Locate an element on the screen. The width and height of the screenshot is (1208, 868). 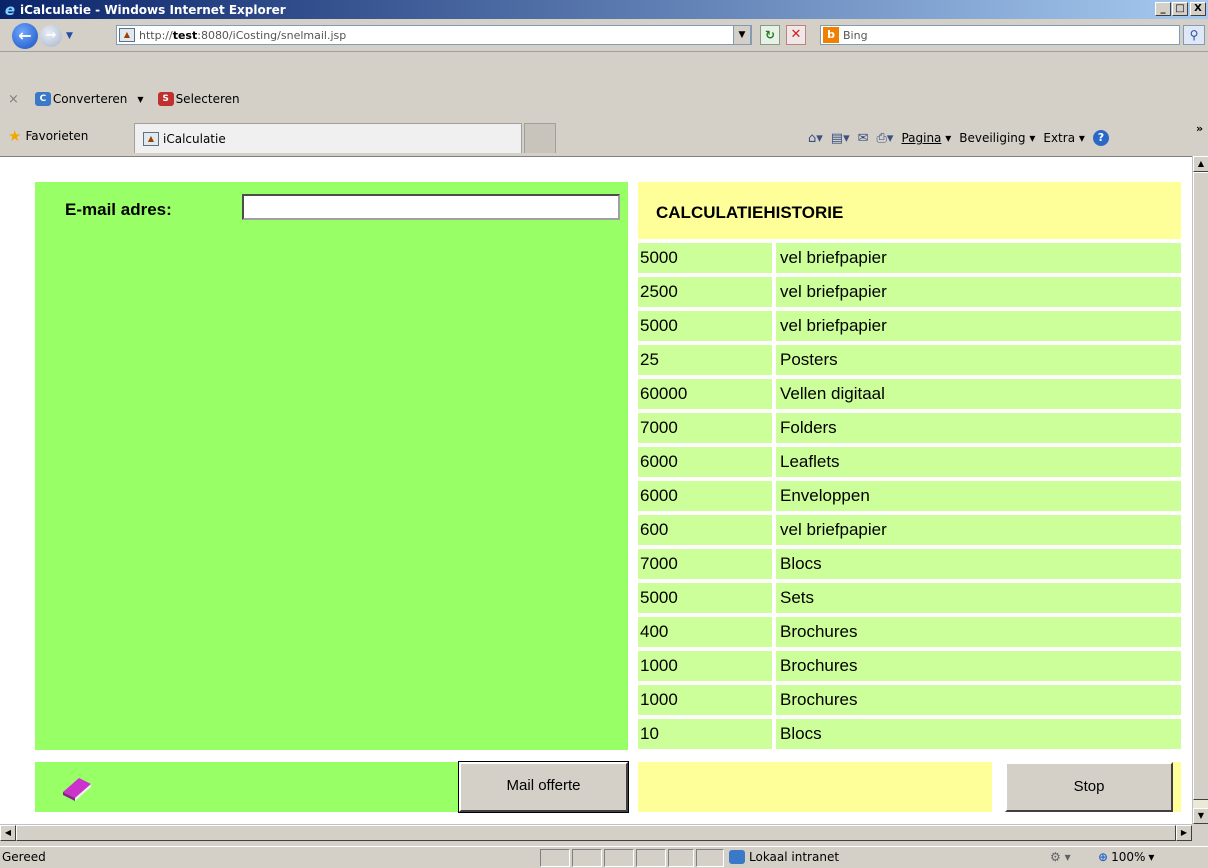
print-icon: ⎙▾ is located at coordinates (885, 138).